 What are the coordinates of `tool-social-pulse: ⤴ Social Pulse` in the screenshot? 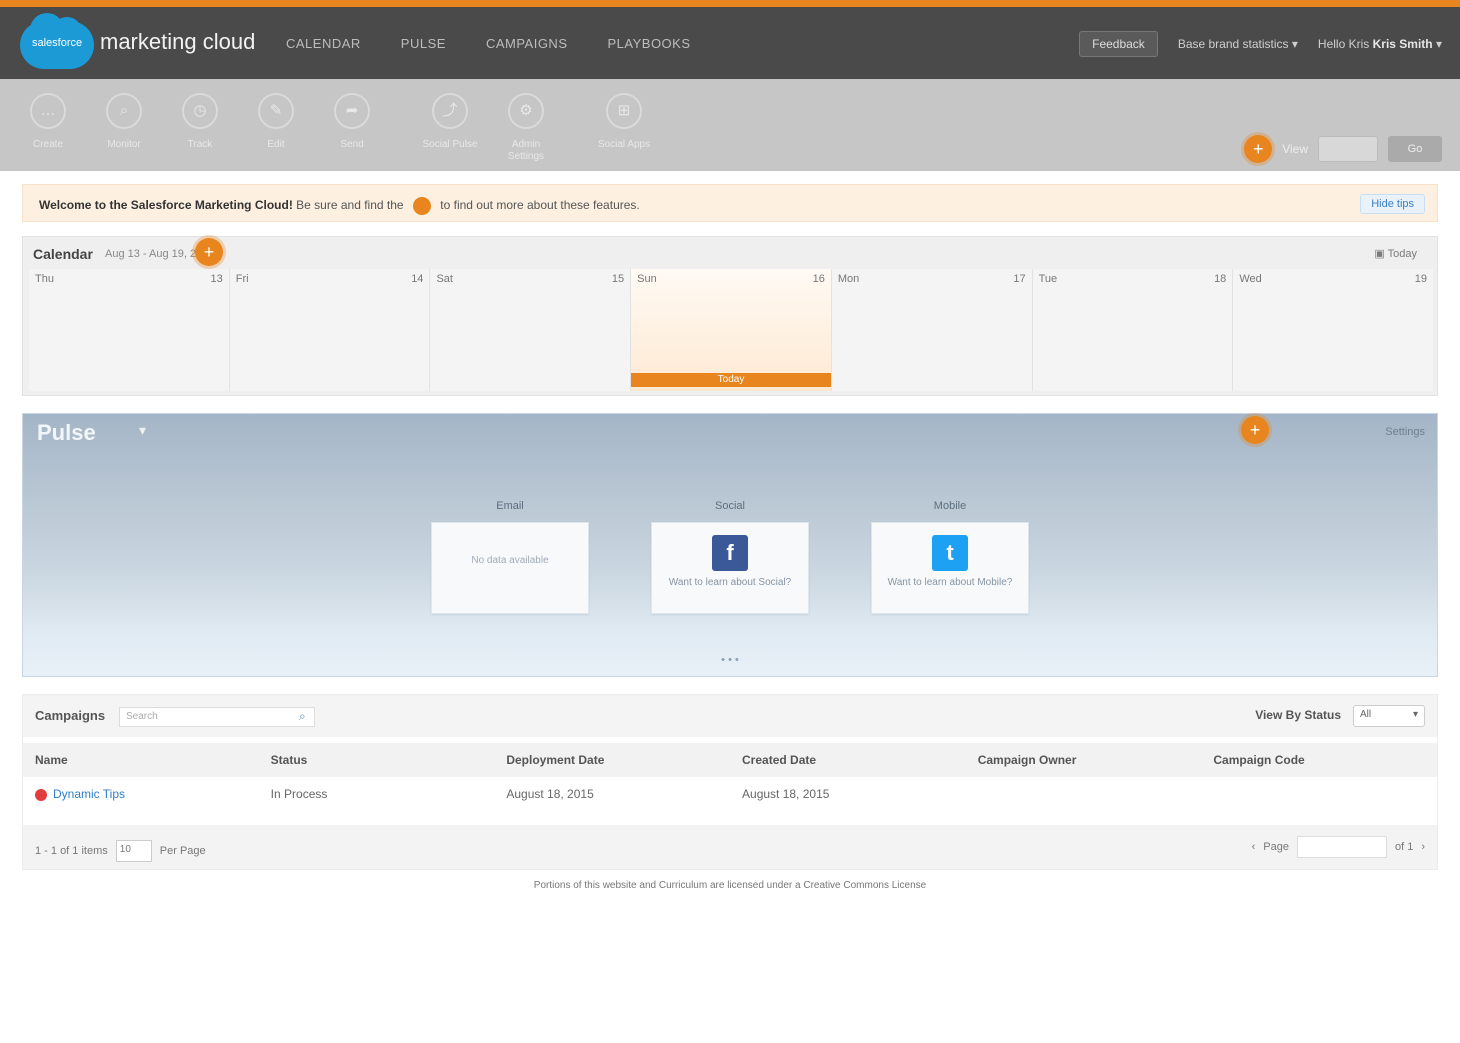 It's located at (450, 122).